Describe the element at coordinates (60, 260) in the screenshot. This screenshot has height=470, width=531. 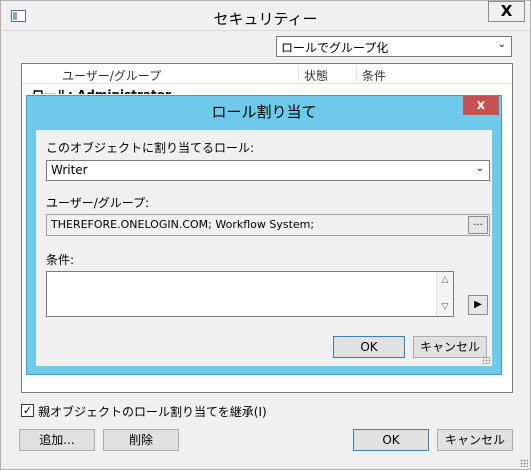
I see `condition-label: 条件:` at that location.